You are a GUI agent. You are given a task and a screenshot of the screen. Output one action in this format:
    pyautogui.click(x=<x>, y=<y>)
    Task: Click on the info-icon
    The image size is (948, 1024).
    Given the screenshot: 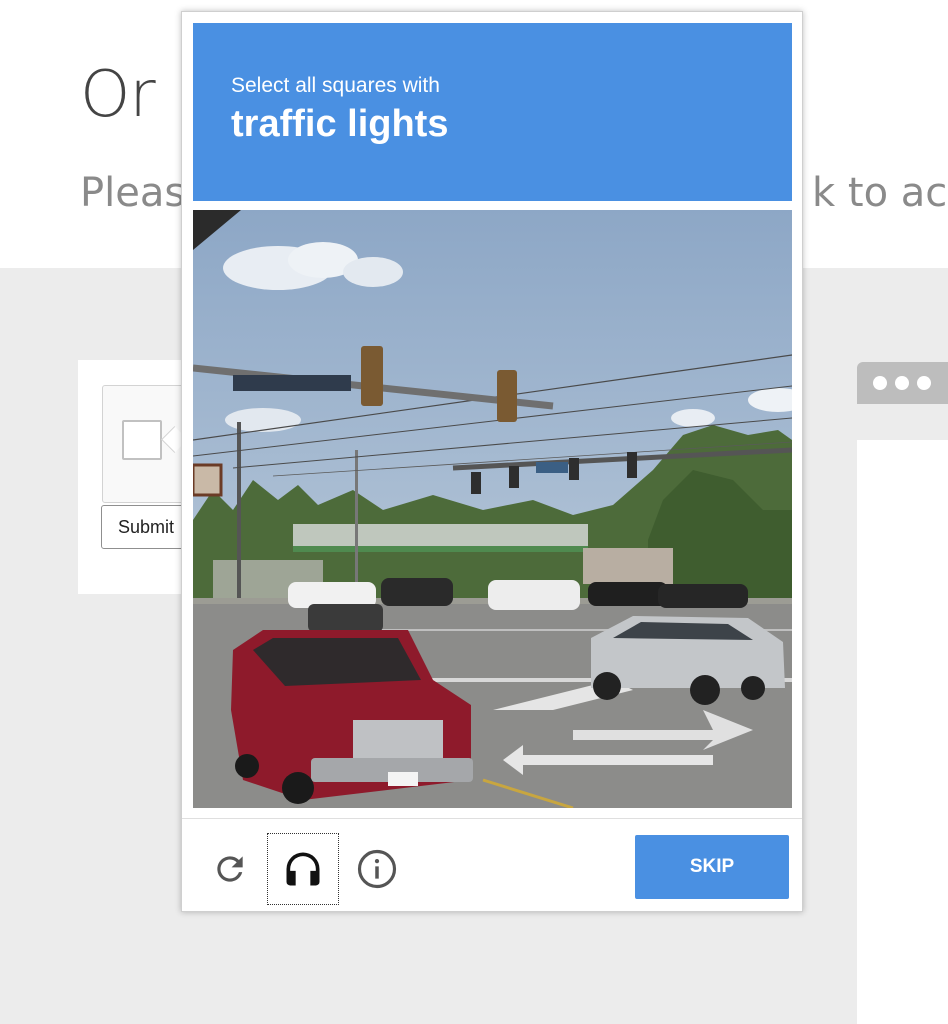 What is the action you would take?
    pyautogui.click(x=377, y=869)
    